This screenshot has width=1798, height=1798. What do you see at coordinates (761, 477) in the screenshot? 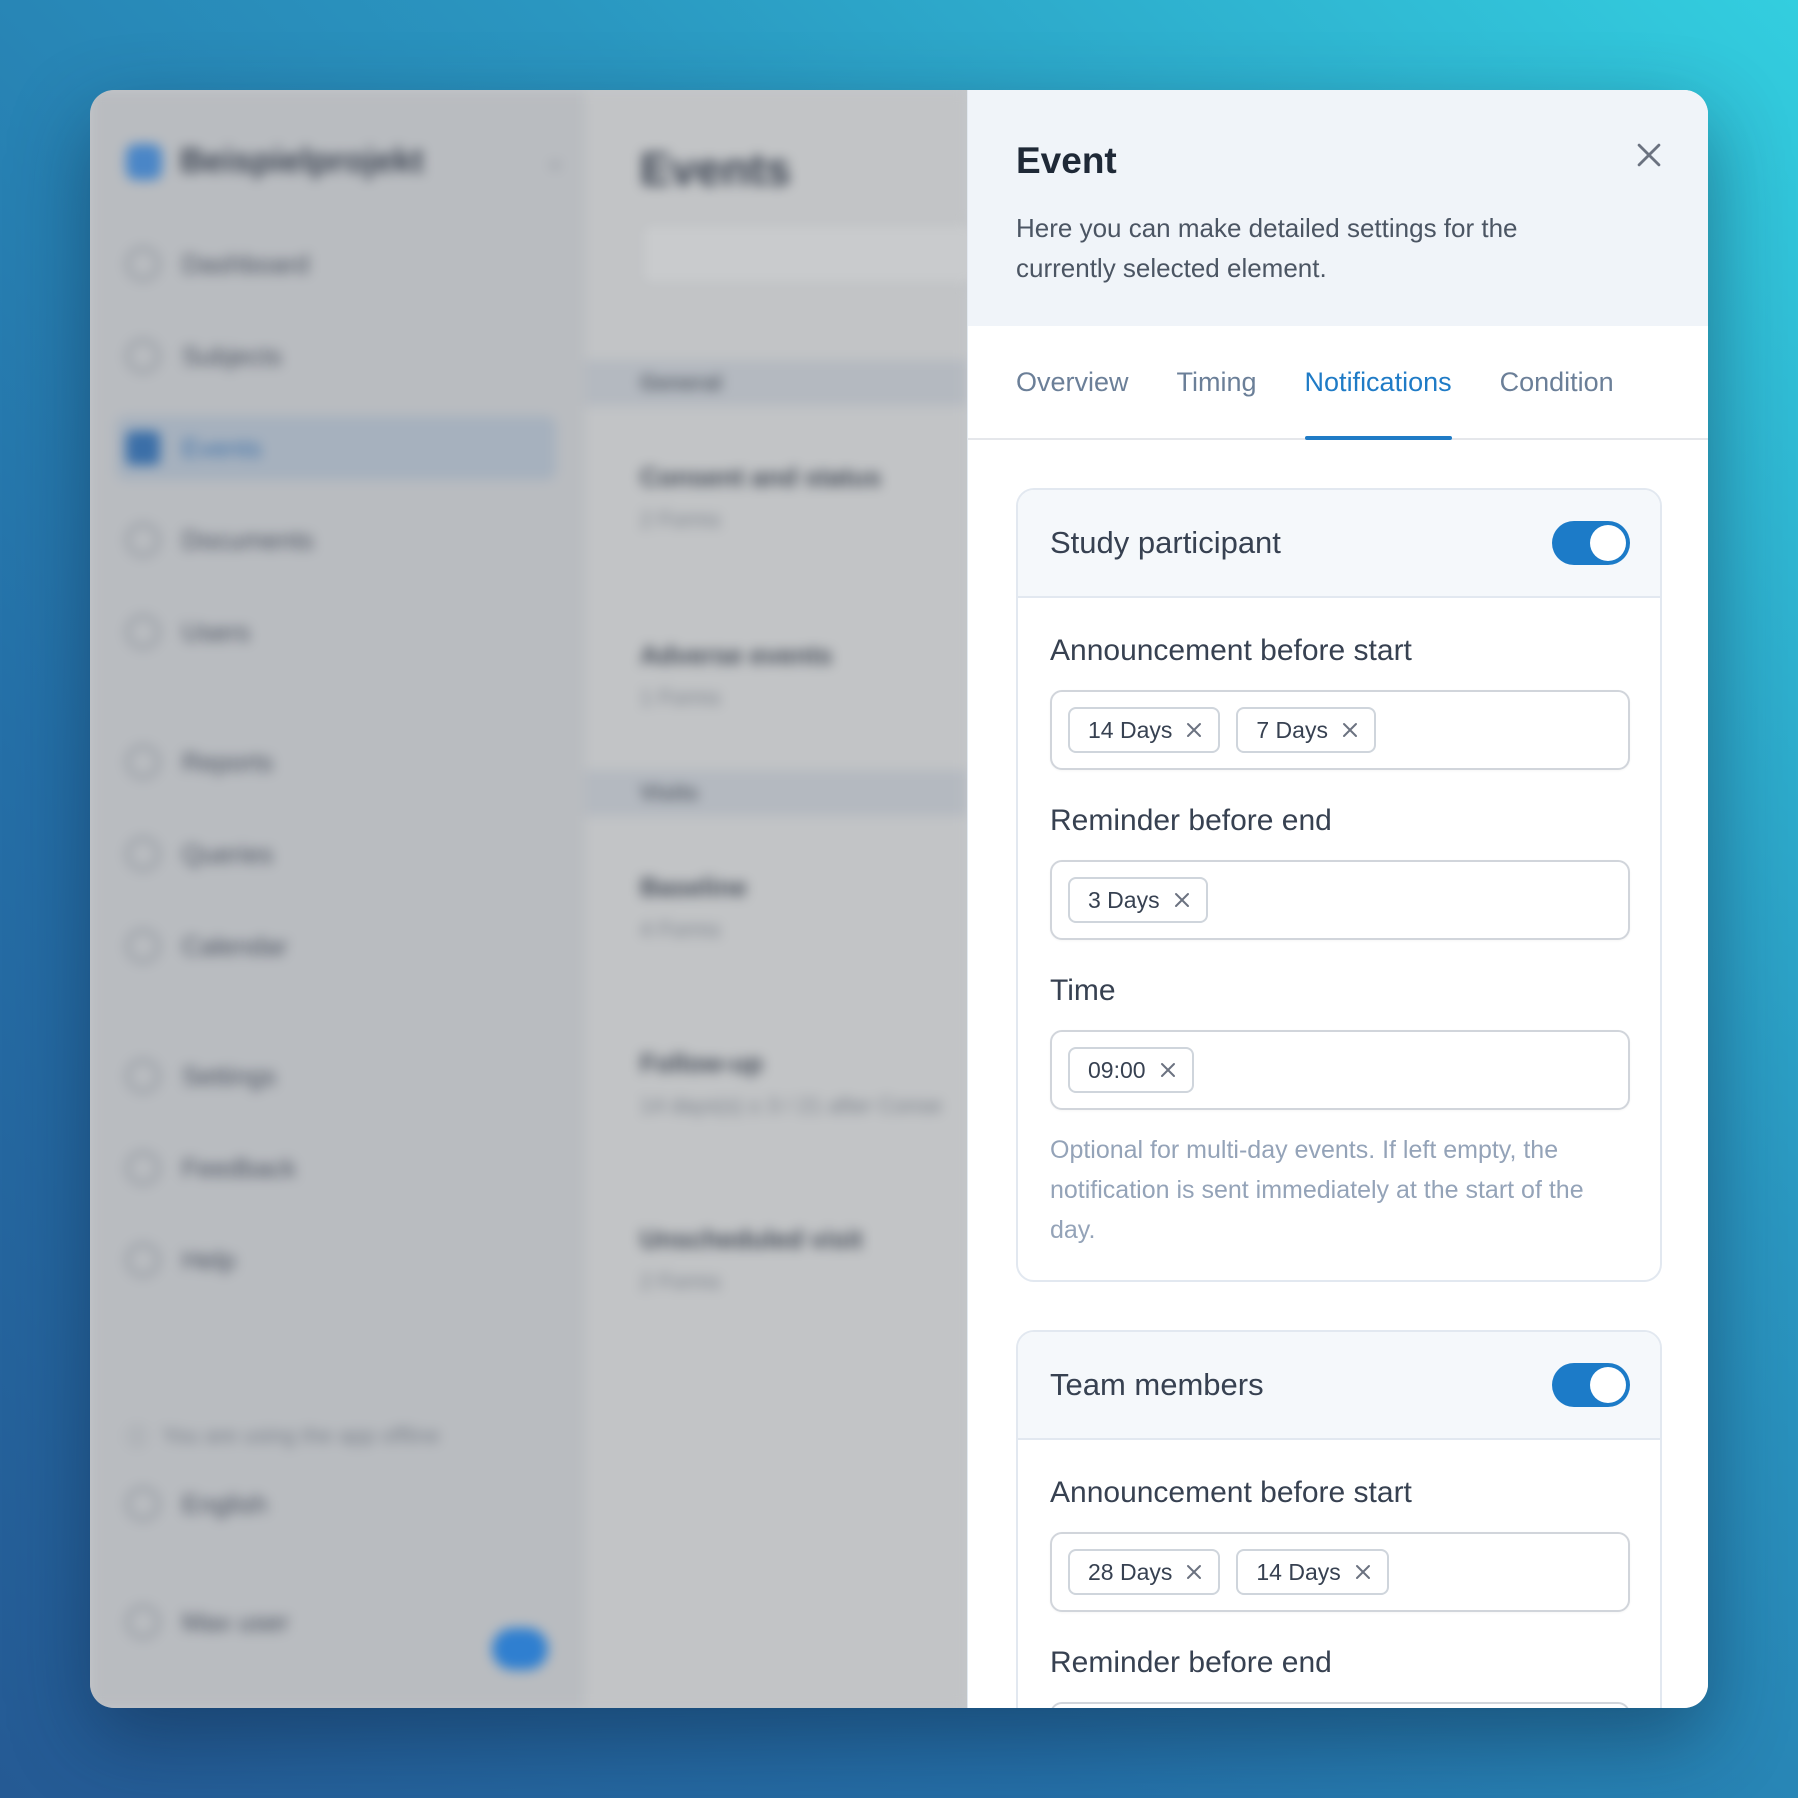
I see `list-item-title: Consent and status` at bounding box center [761, 477].